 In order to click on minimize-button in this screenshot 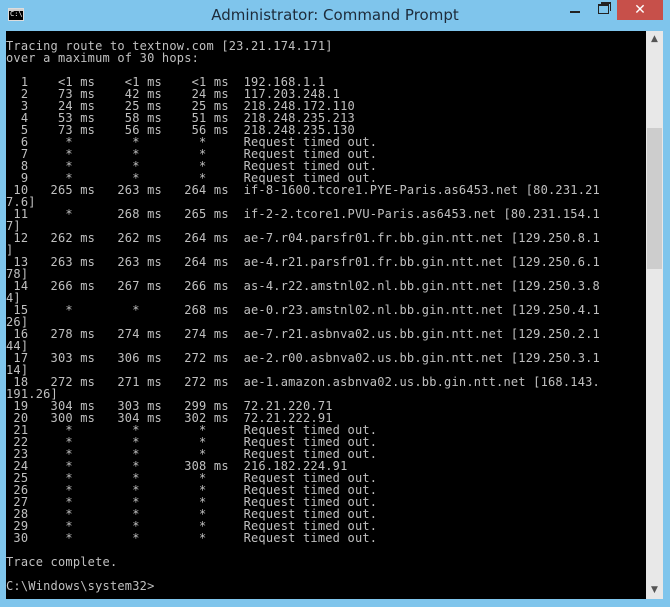, I will do `click(575, 10)`.